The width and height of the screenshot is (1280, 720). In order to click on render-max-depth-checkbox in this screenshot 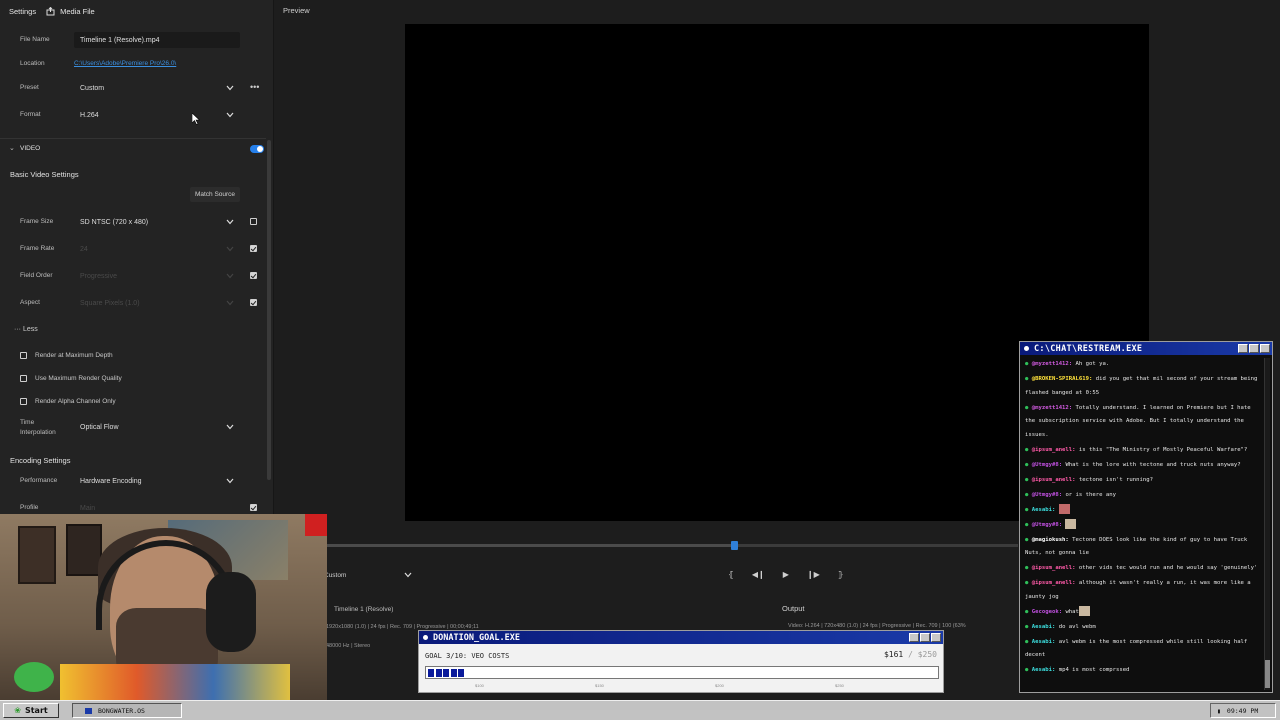, I will do `click(23, 355)`.